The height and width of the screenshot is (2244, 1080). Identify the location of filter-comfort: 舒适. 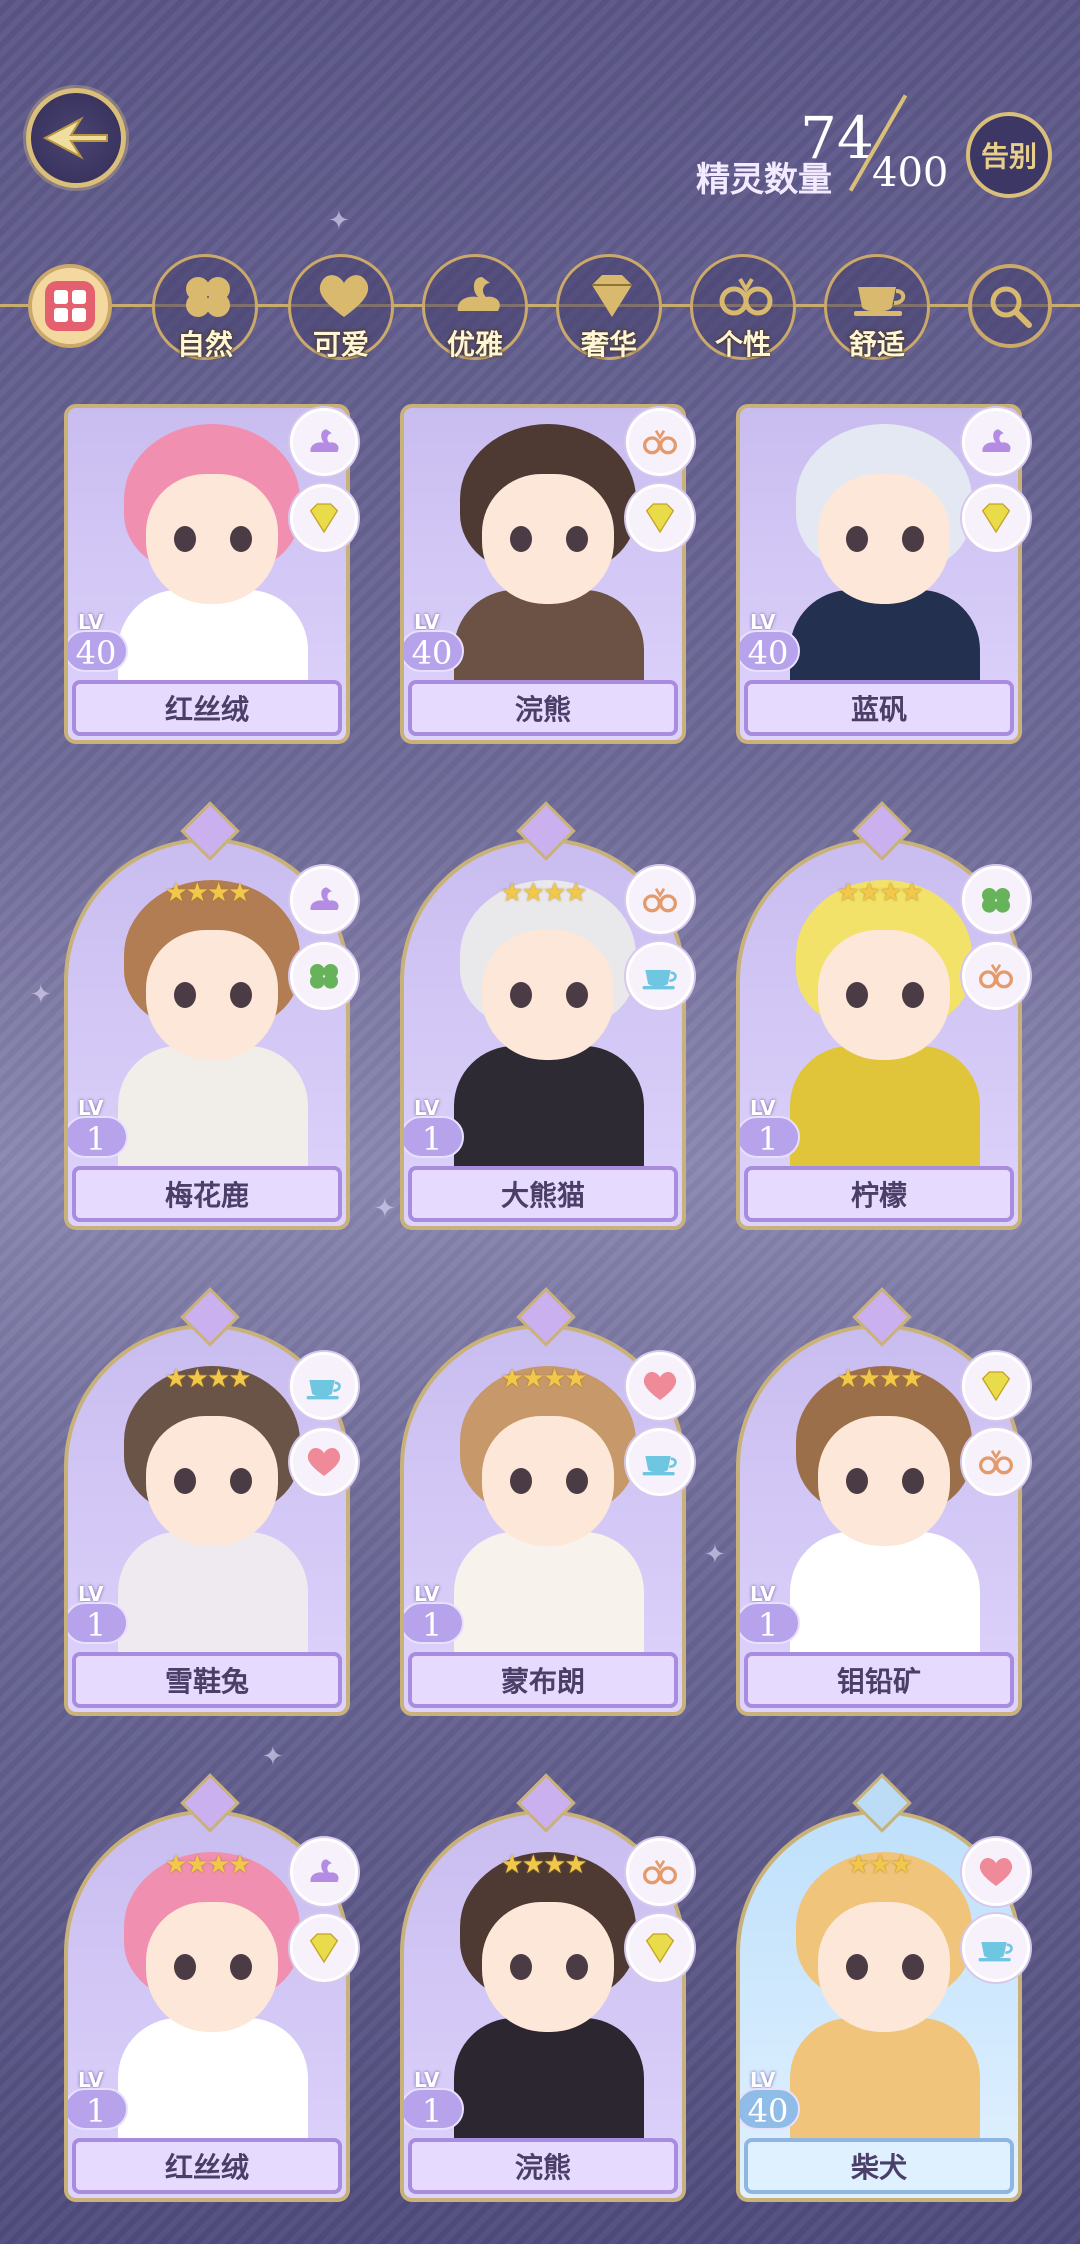
(877, 307).